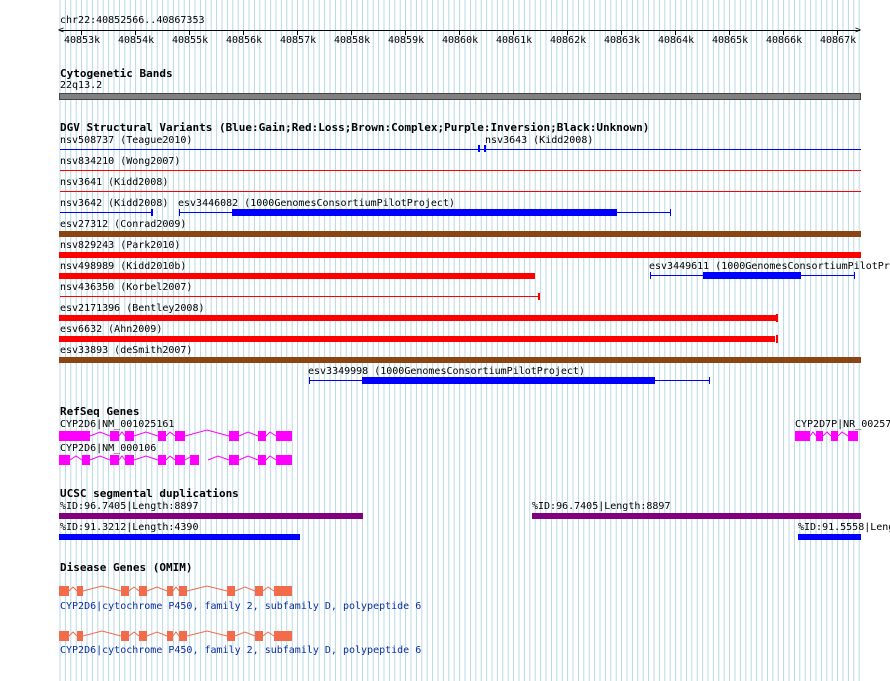  What do you see at coordinates (175, 460) in the screenshot?
I see `gene-cyp2d6-nm000106` at bounding box center [175, 460].